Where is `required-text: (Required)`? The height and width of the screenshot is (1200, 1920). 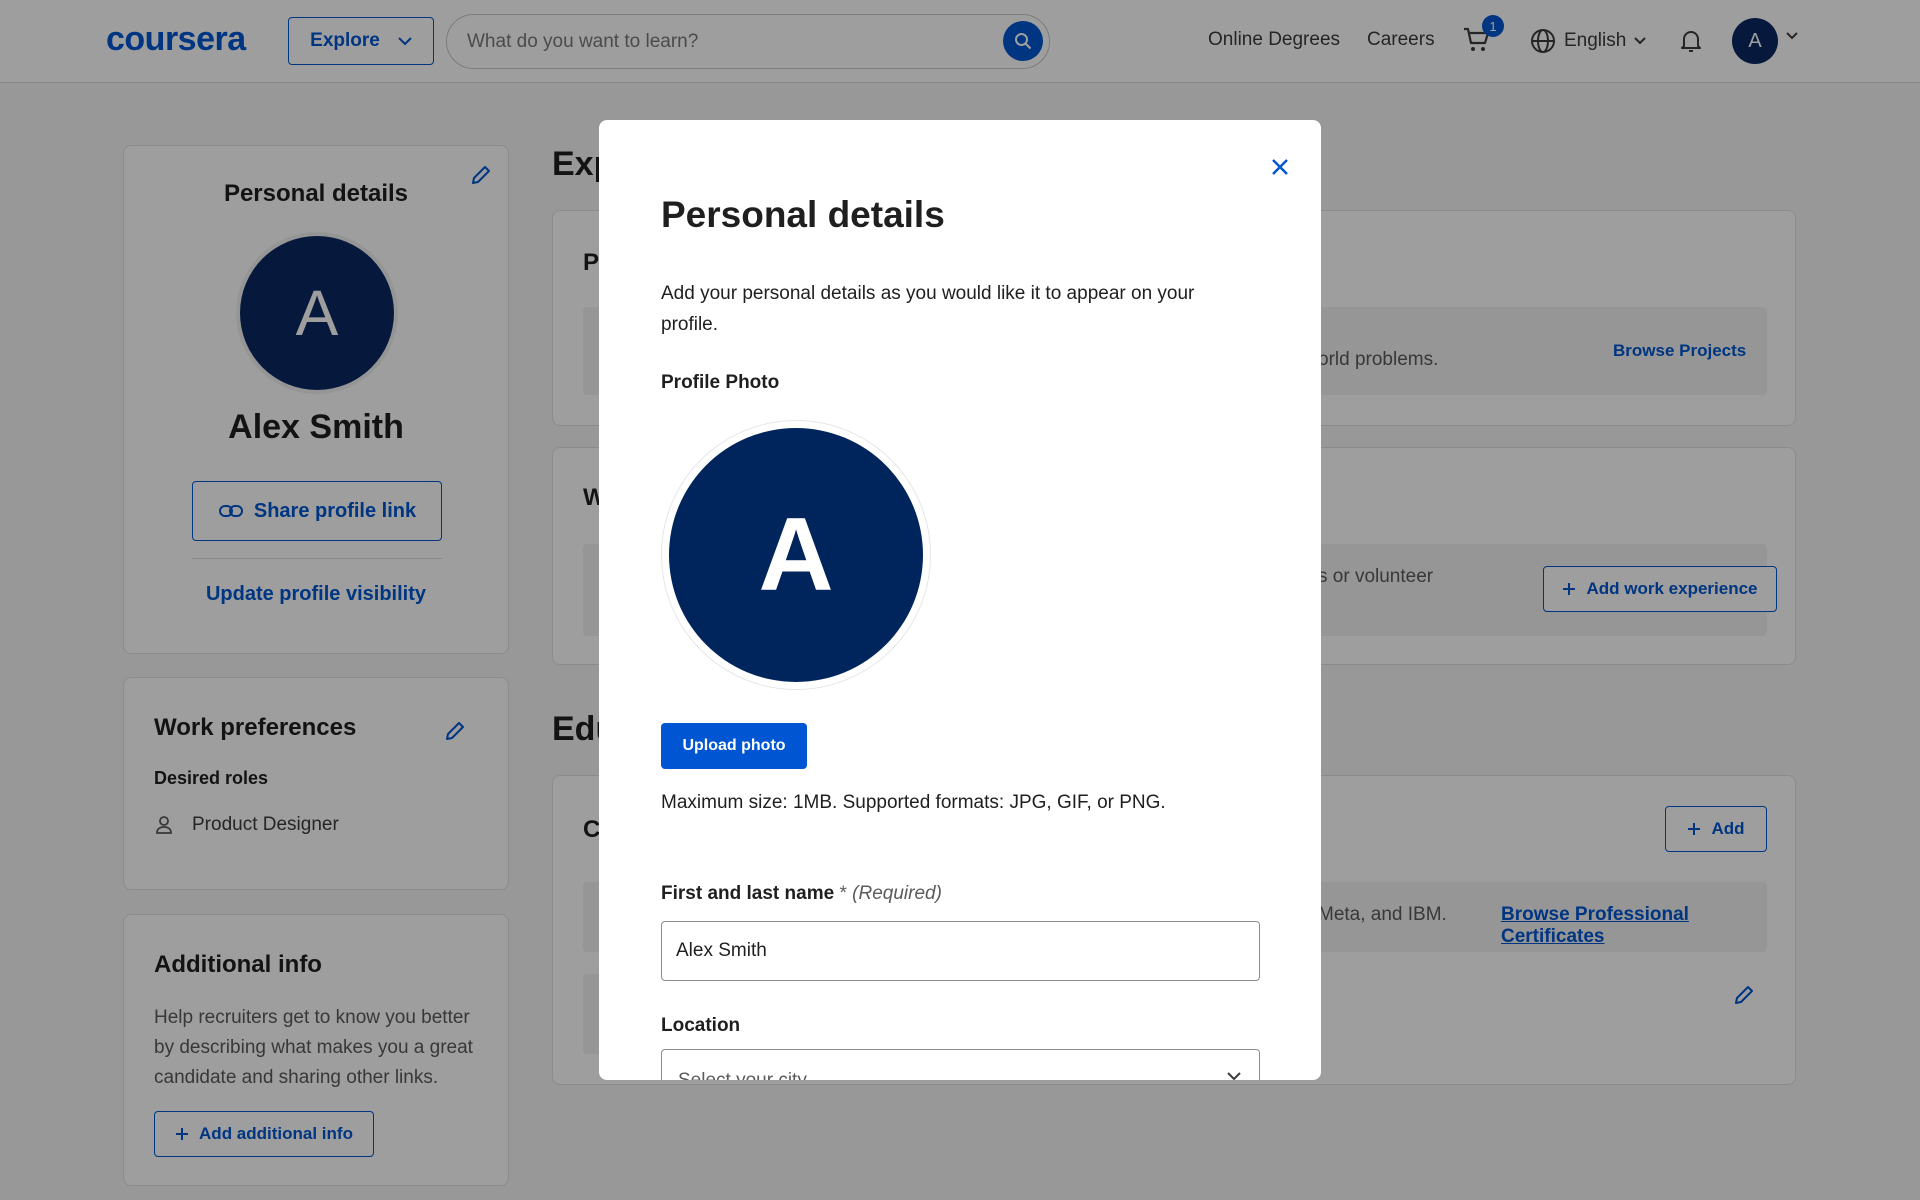 required-text: (Required) is located at coordinates (897, 893).